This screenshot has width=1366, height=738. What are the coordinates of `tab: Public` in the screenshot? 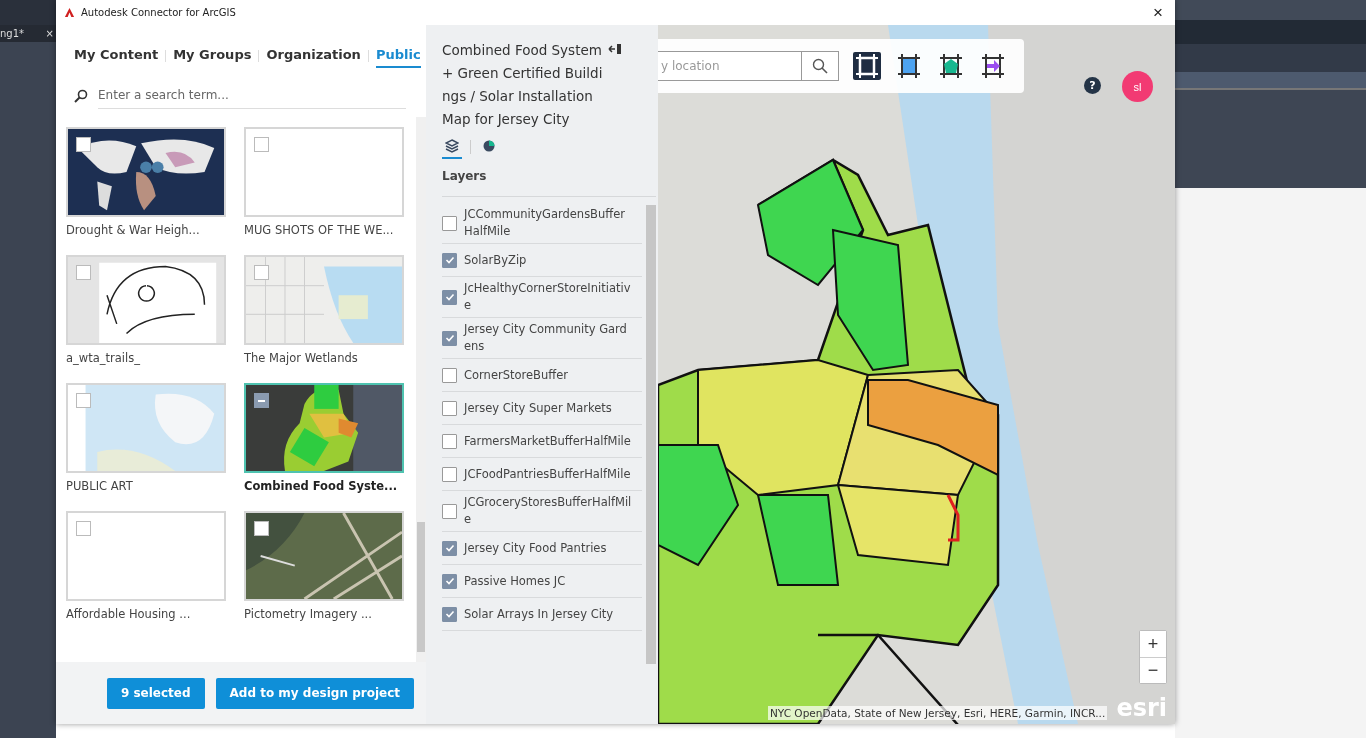 It's located at (398, 57).